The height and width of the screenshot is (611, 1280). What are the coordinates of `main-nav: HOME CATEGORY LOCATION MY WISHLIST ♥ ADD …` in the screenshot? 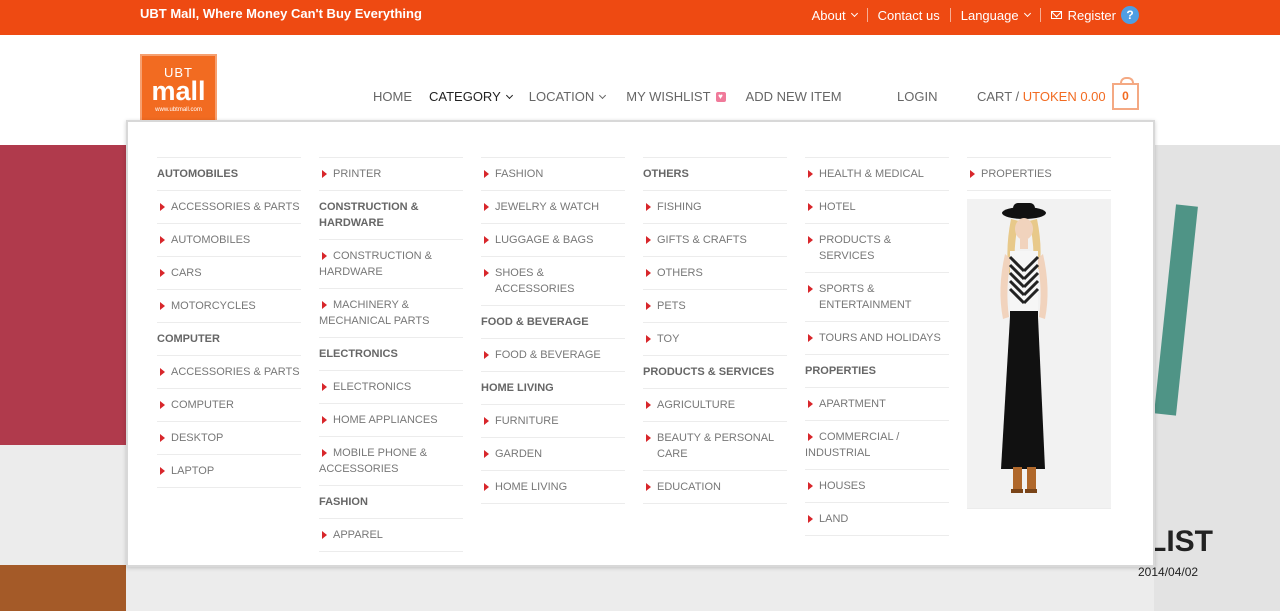 It's located at (607, 96).